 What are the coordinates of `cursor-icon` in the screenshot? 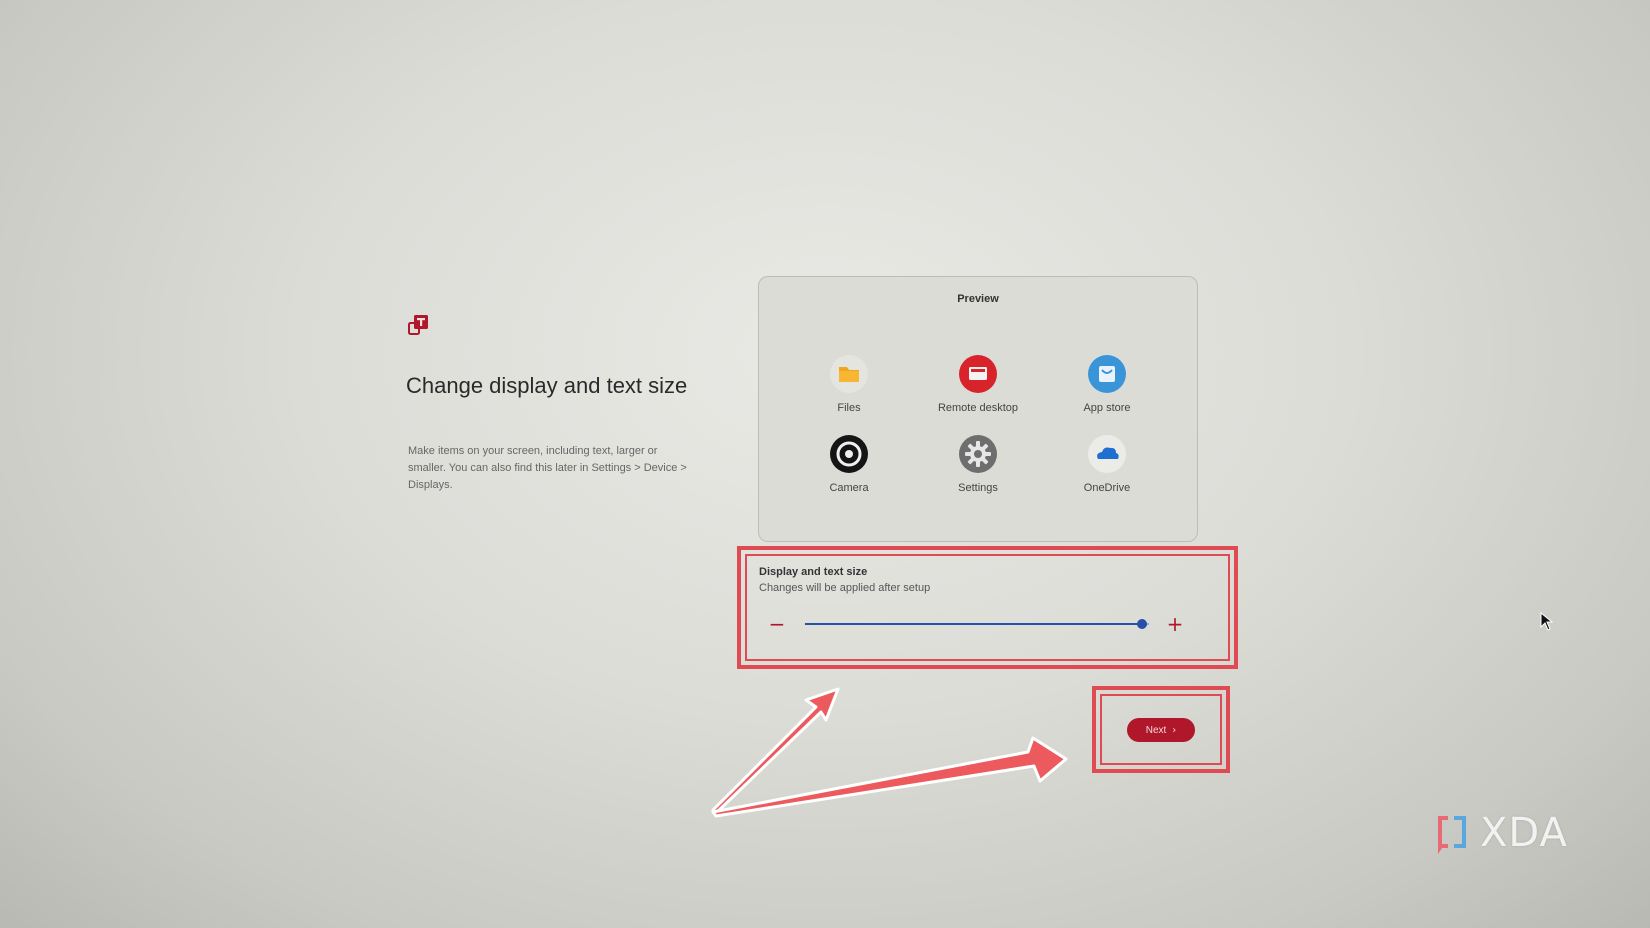 It's located at (1547, 621).